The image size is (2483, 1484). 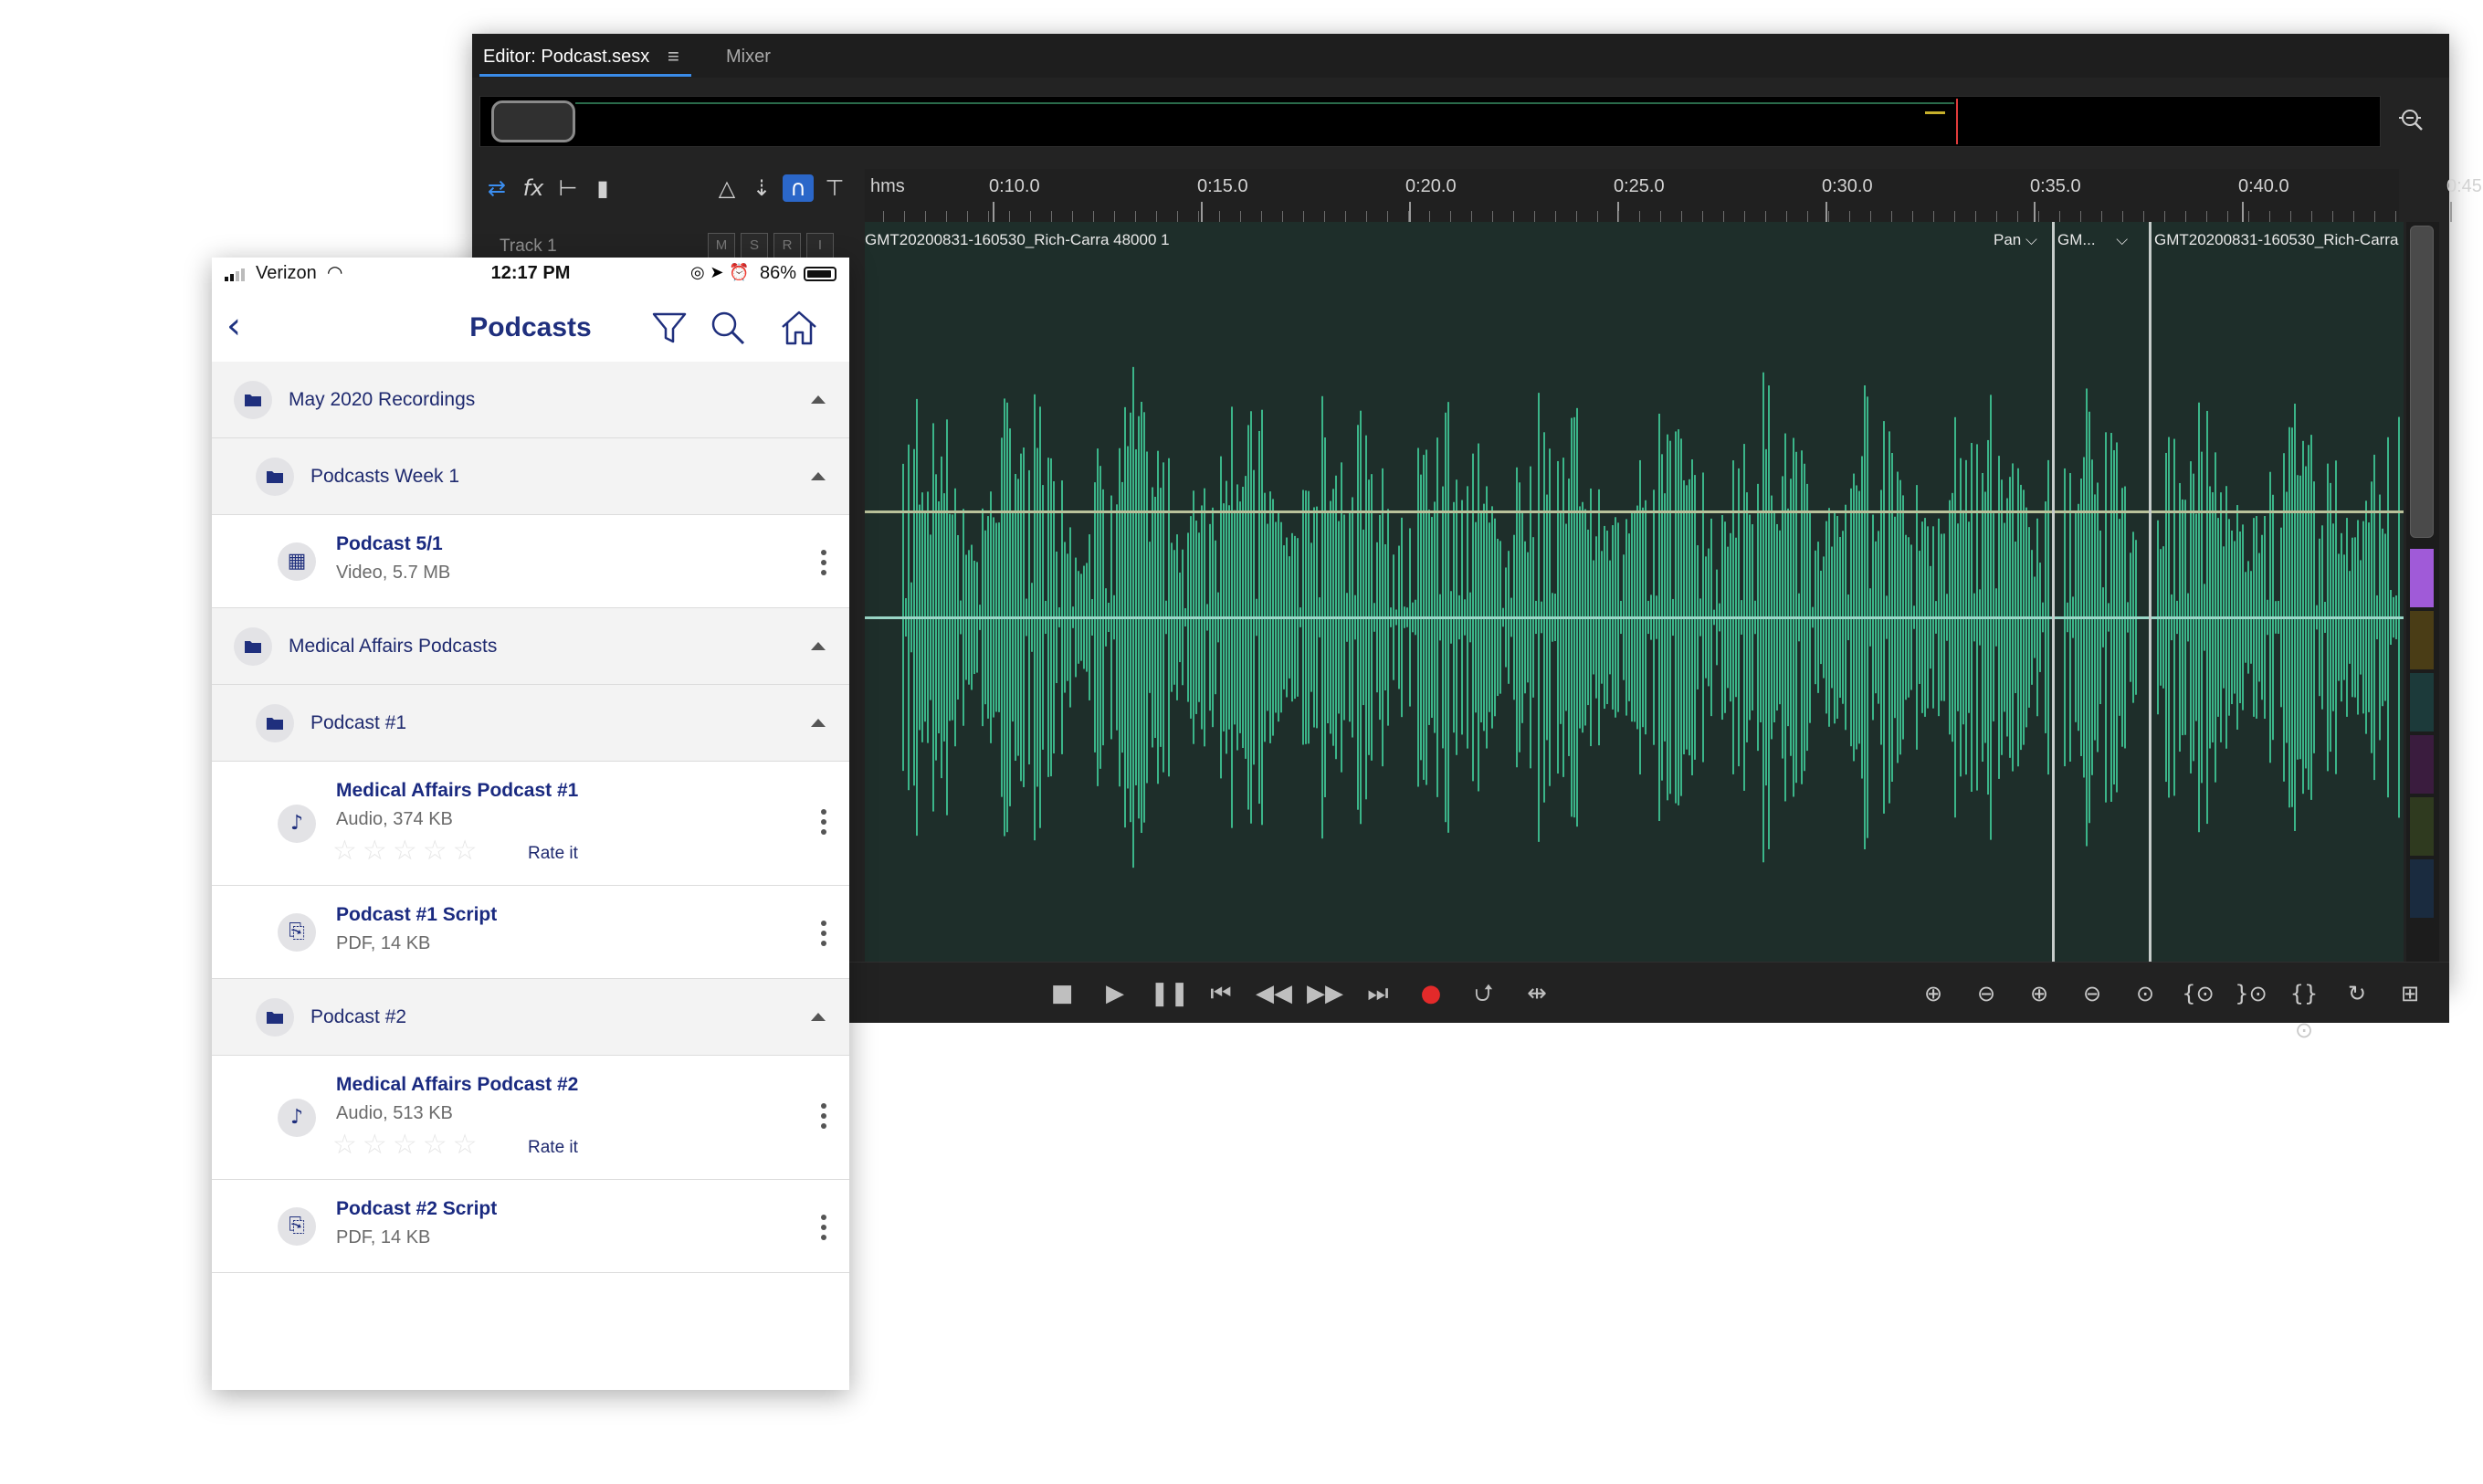 What do you see at coordinates (1537, 993) in the screenshot?
I see `skip-selection-icon: ⇹` at bounding box center [1537, 993].